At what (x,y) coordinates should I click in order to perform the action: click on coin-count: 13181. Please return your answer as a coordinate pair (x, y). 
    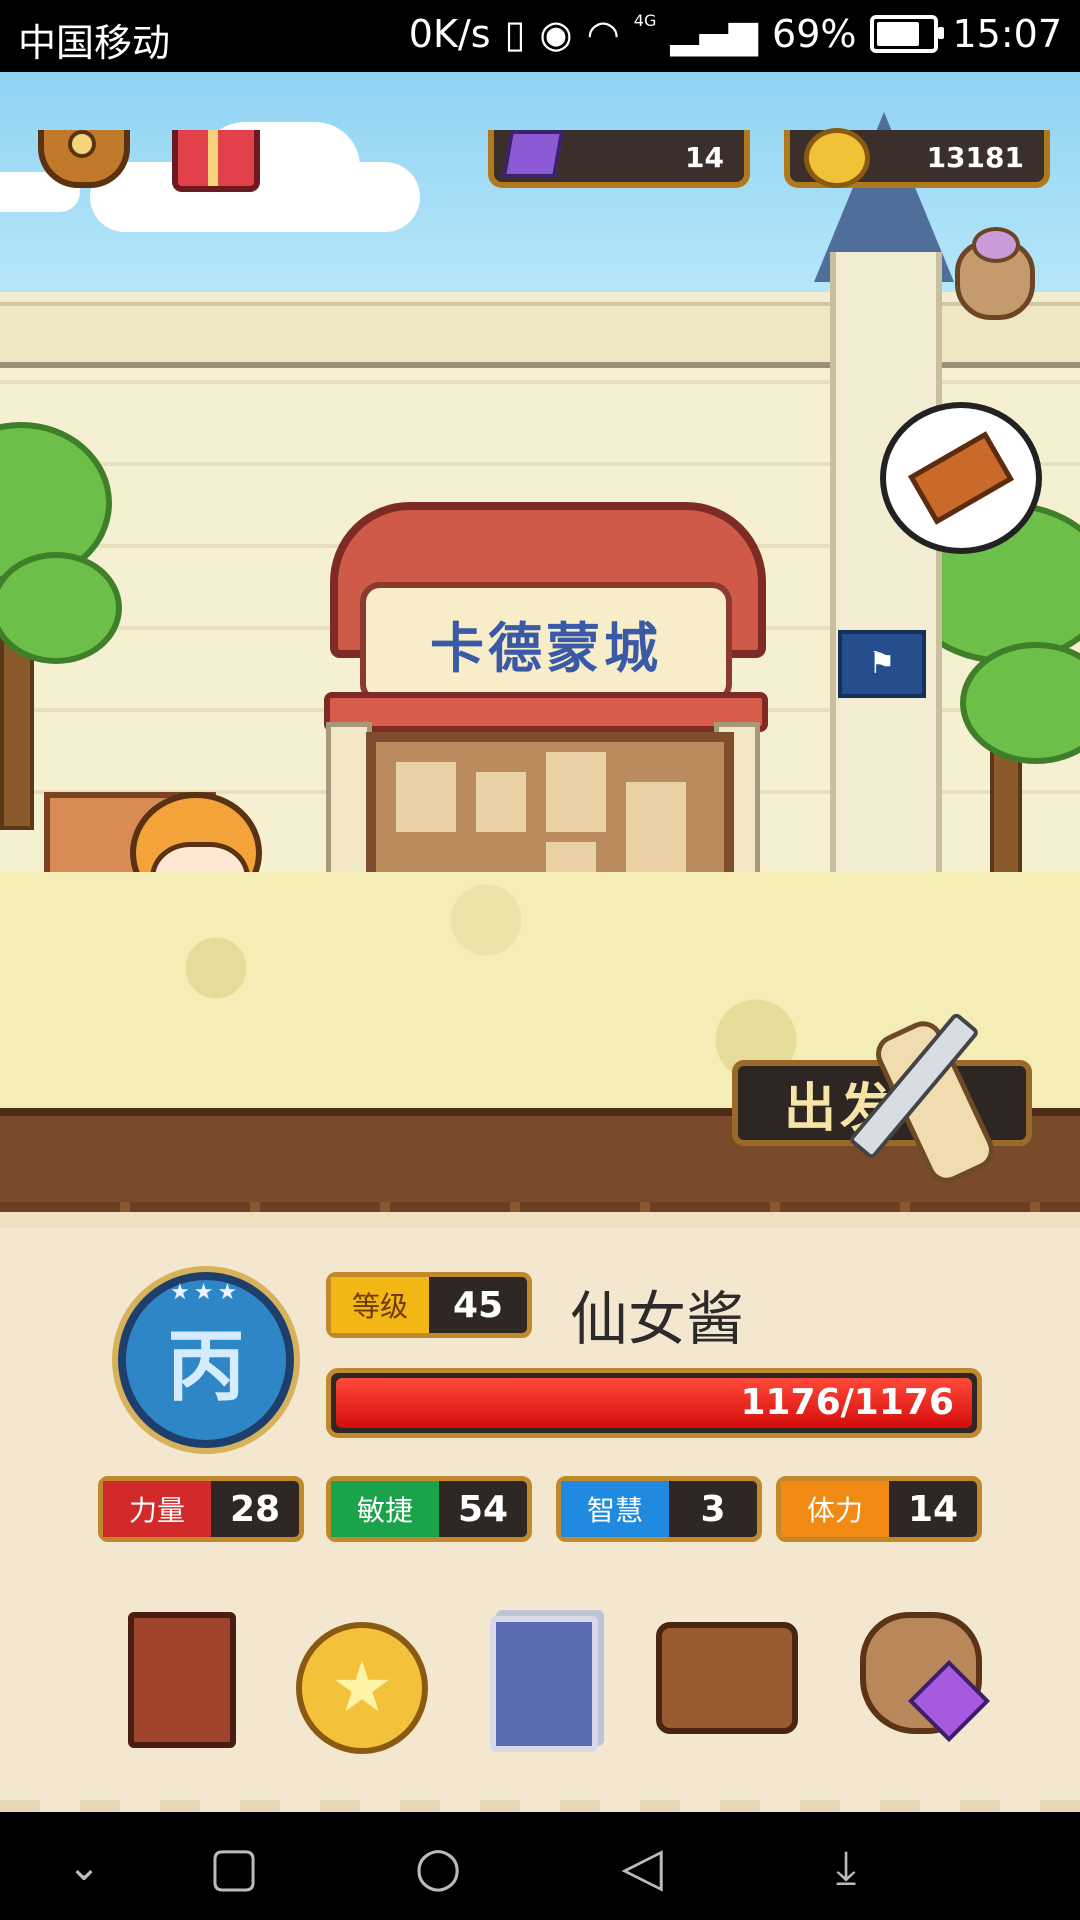
    Looking at the image, I should click on (975, 157).